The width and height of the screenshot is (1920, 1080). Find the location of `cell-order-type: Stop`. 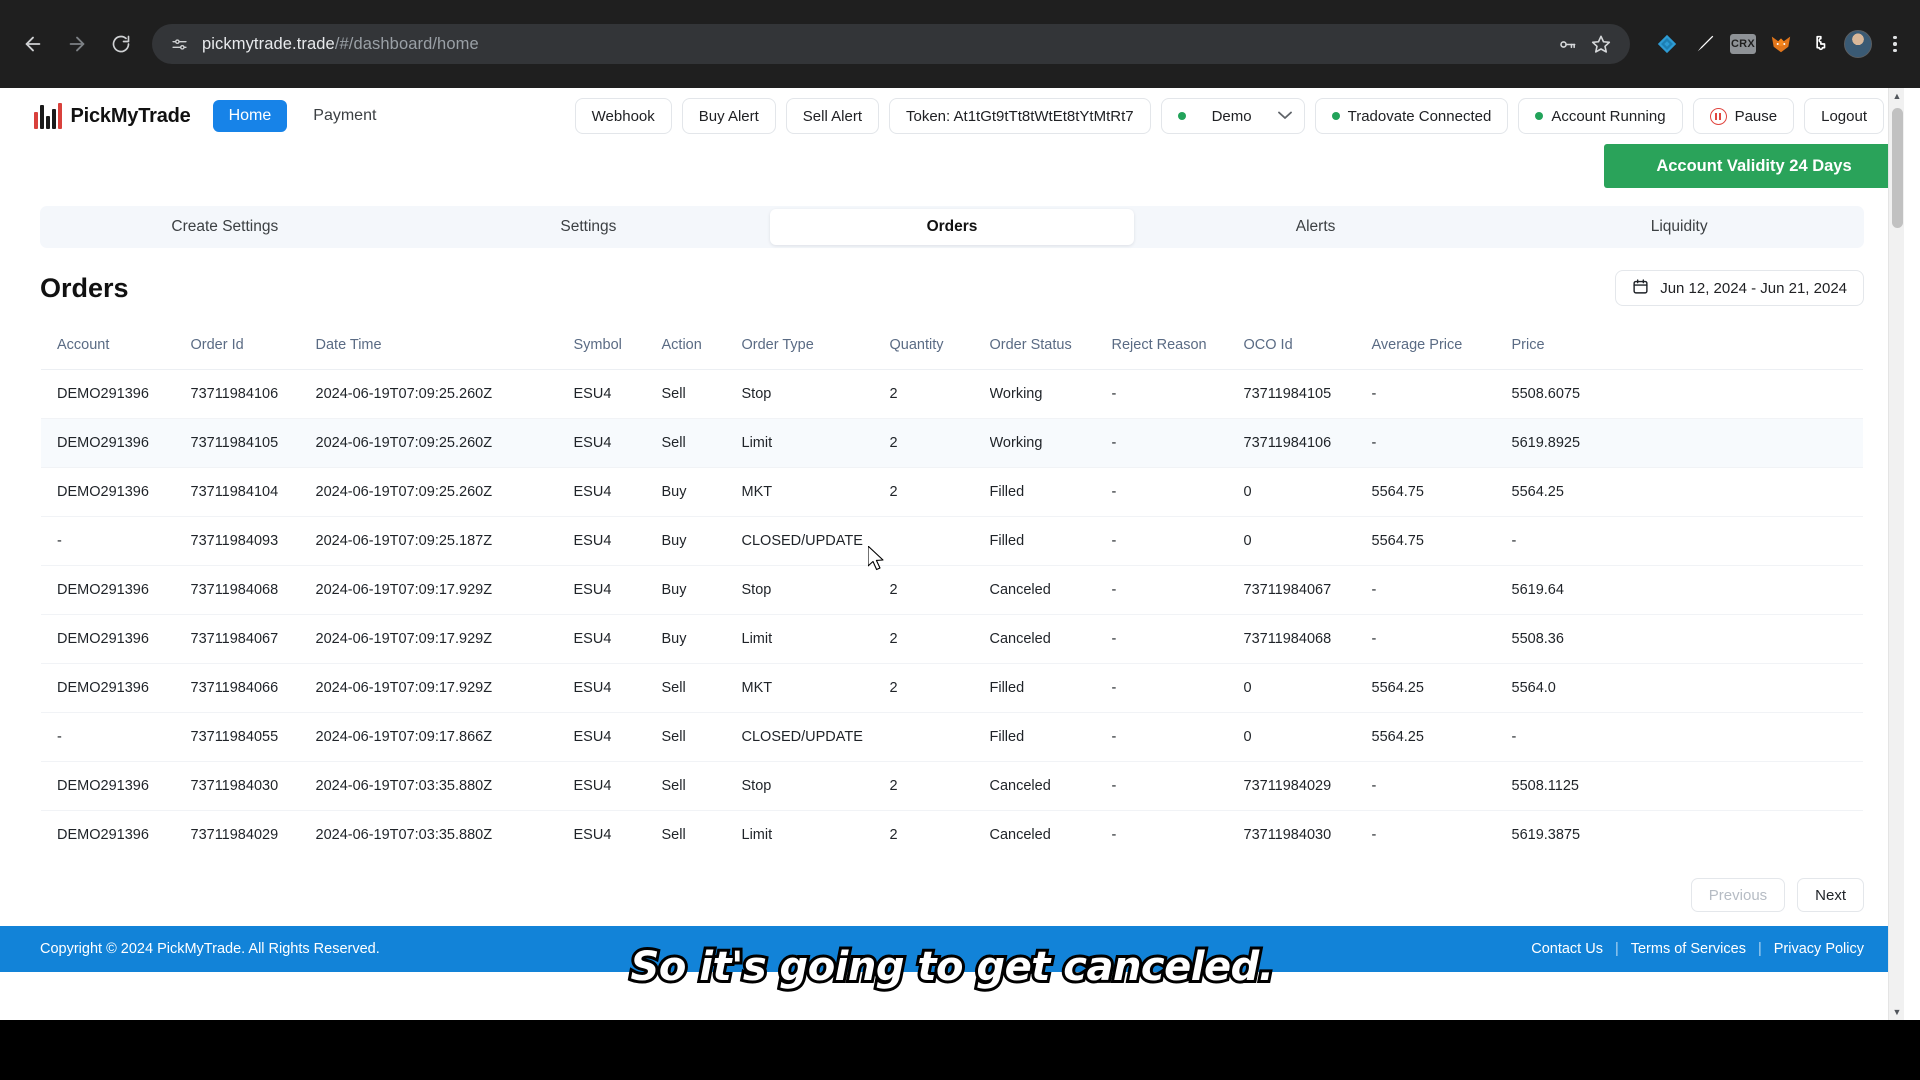

cell-order-type: Stop is located at coordinates (815, 786).